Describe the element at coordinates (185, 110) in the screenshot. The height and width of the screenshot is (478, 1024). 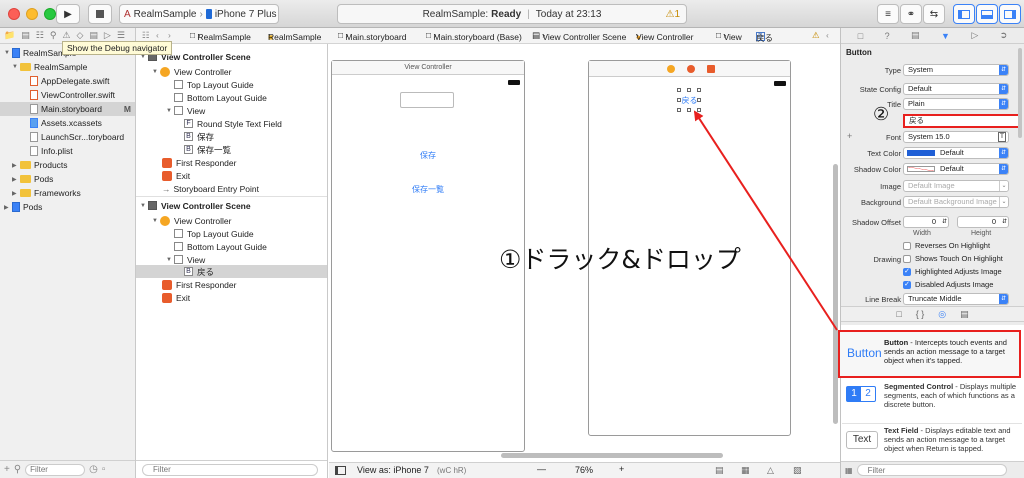
I see `outline-view-1: ▼ View` at that location.